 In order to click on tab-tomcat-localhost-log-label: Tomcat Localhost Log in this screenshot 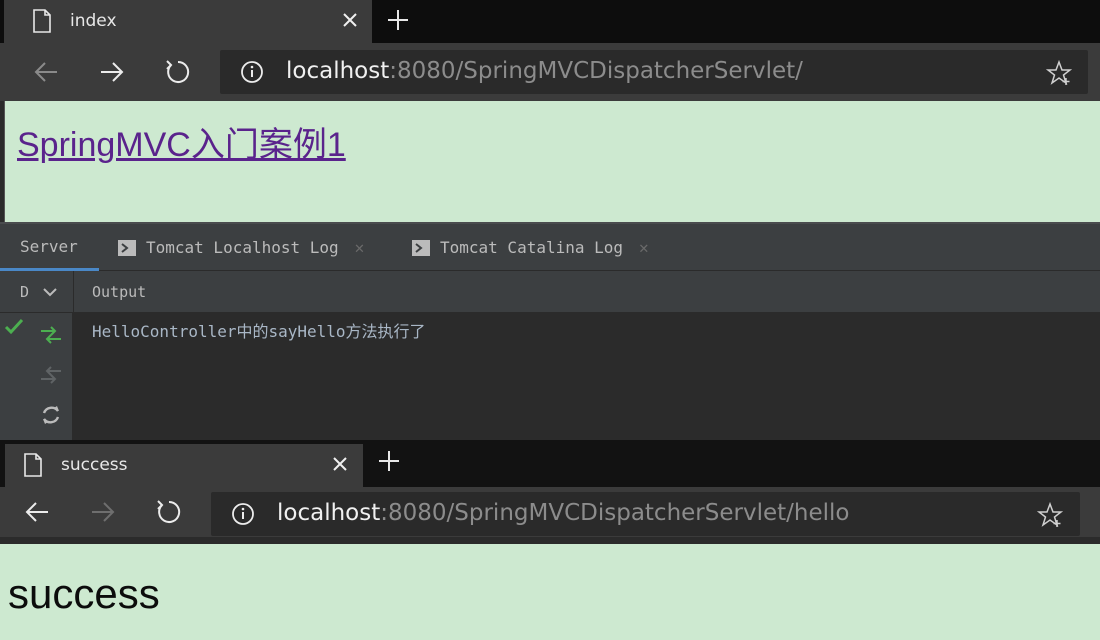, I will do `click(242, 247)`.